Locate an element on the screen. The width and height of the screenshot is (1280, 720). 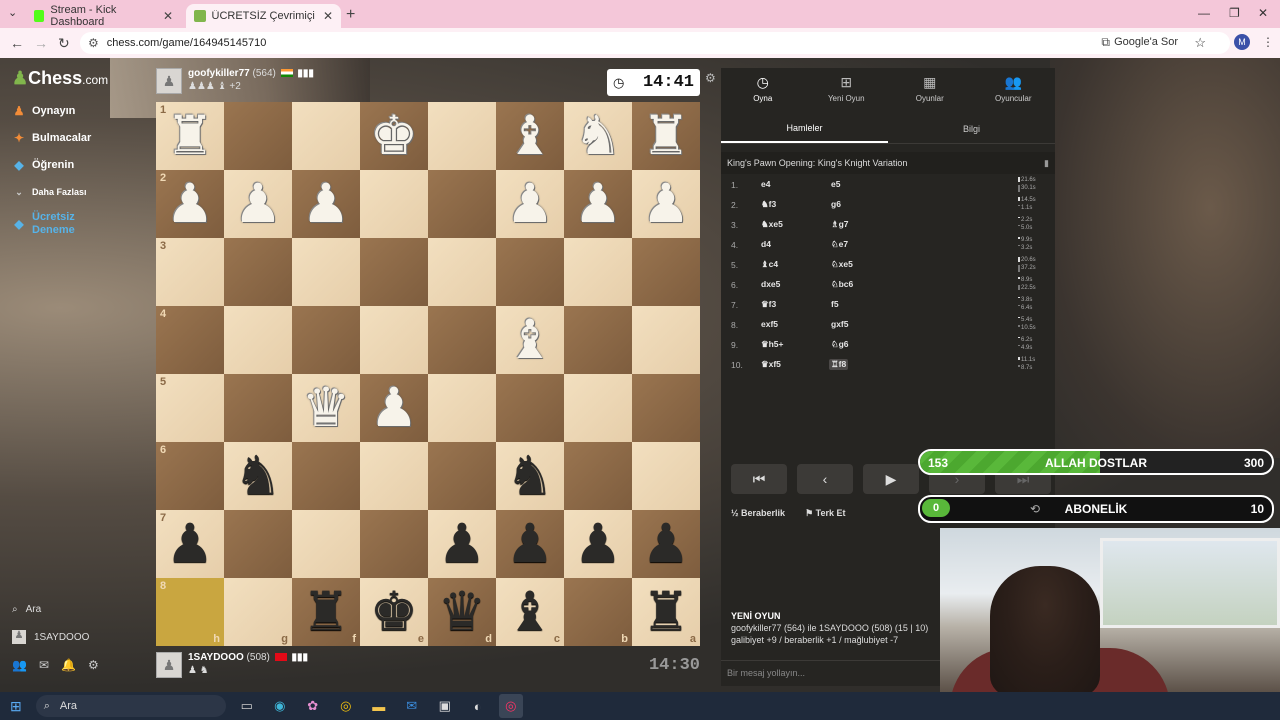
file-explorer-icon: ▬ is located at coordinates (379, 706).